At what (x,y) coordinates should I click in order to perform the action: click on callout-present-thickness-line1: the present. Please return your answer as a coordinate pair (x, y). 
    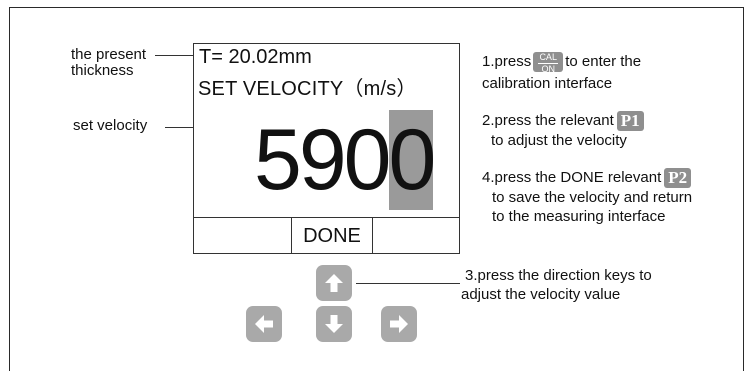
    Looking at the image, I should click on (109, 54).